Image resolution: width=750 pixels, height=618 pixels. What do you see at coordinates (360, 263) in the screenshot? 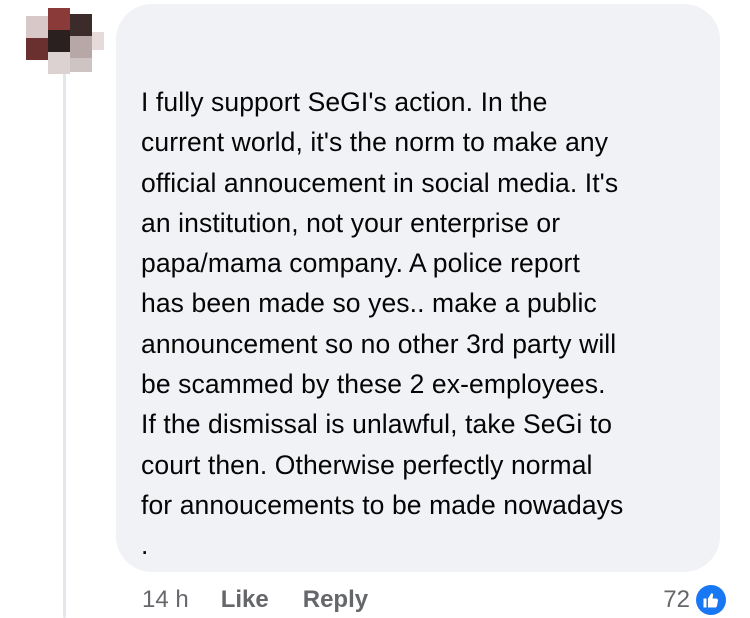
I see `comment-line: papa/mama company. A police report` at bounding box center [360, 263].